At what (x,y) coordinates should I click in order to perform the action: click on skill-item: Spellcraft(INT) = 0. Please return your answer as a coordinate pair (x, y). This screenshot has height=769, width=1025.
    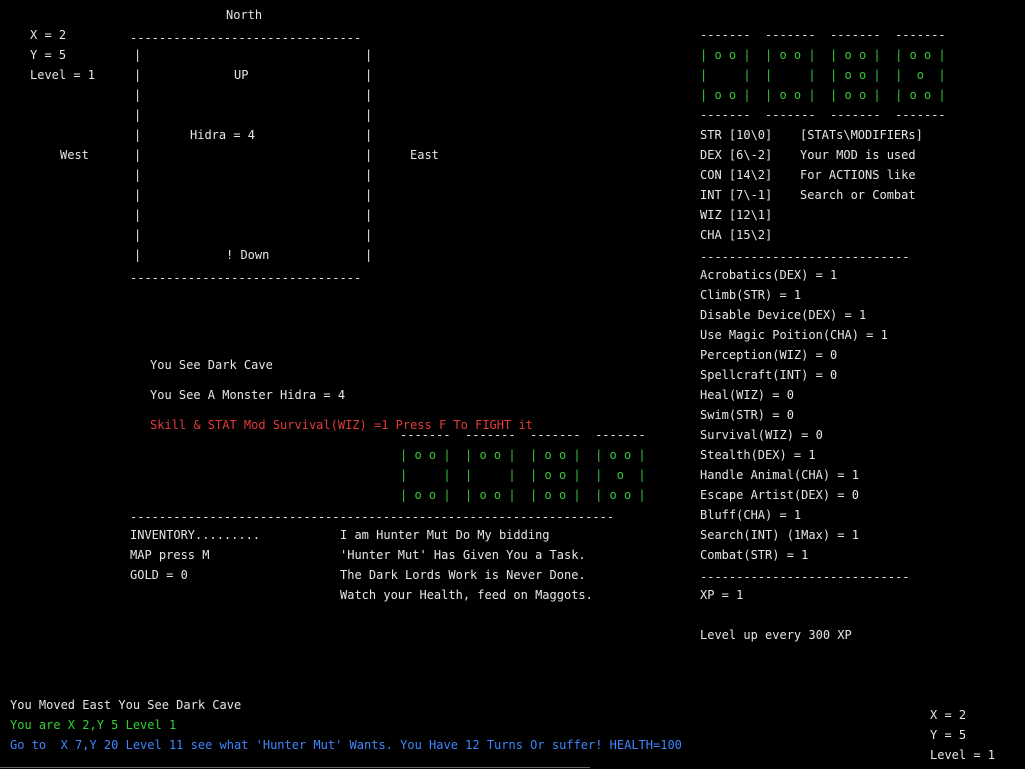
    Looking at the image, I should click on (769, 375).